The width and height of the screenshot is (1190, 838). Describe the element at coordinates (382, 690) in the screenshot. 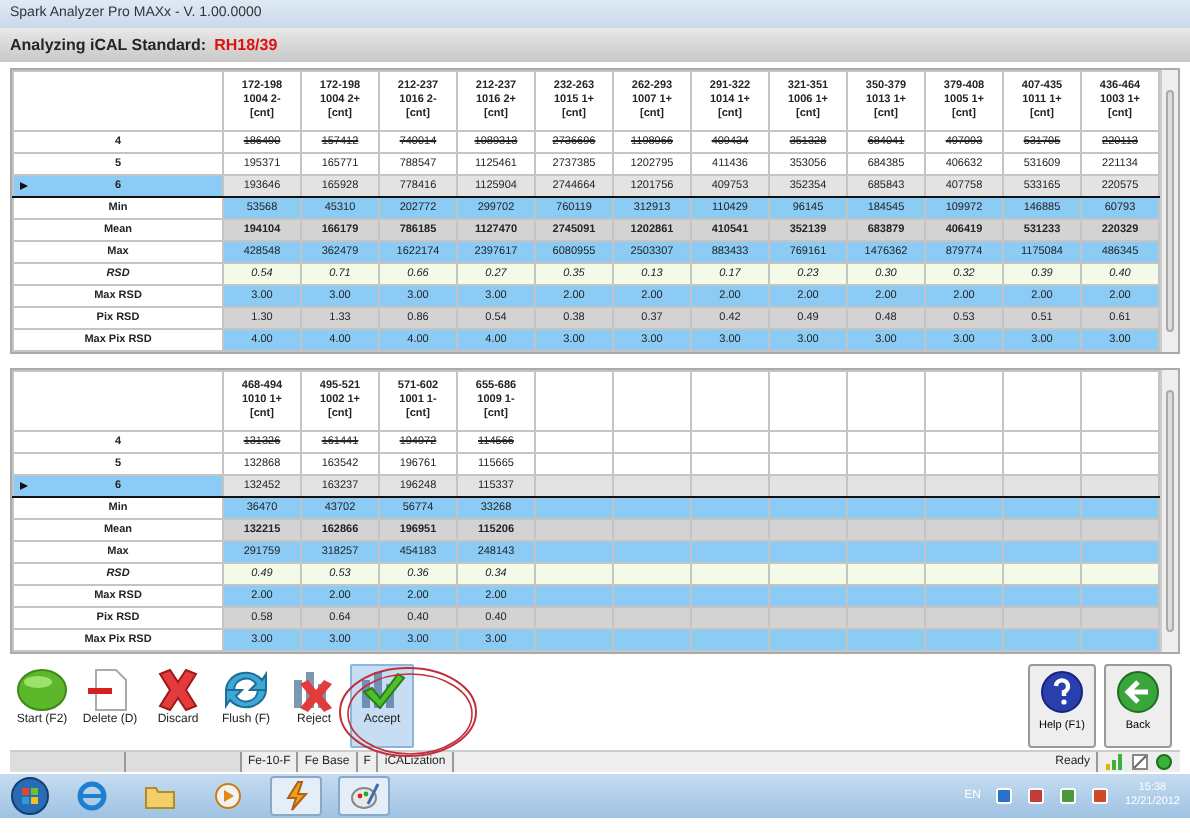

I see `chart-check-icon` at that location.